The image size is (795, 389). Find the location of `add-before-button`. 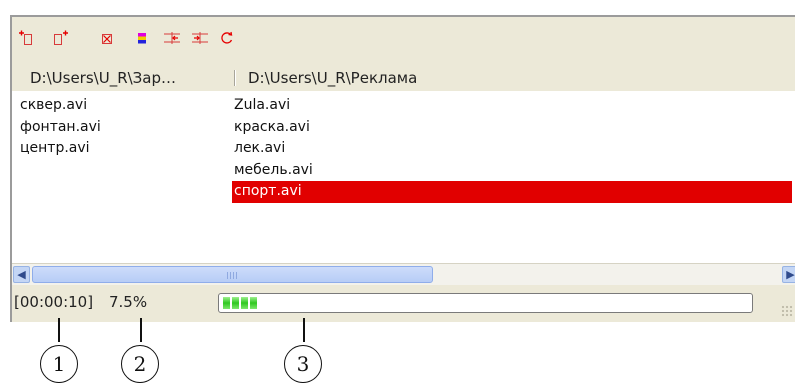

add-before-button is located at coordinates (27, 38).